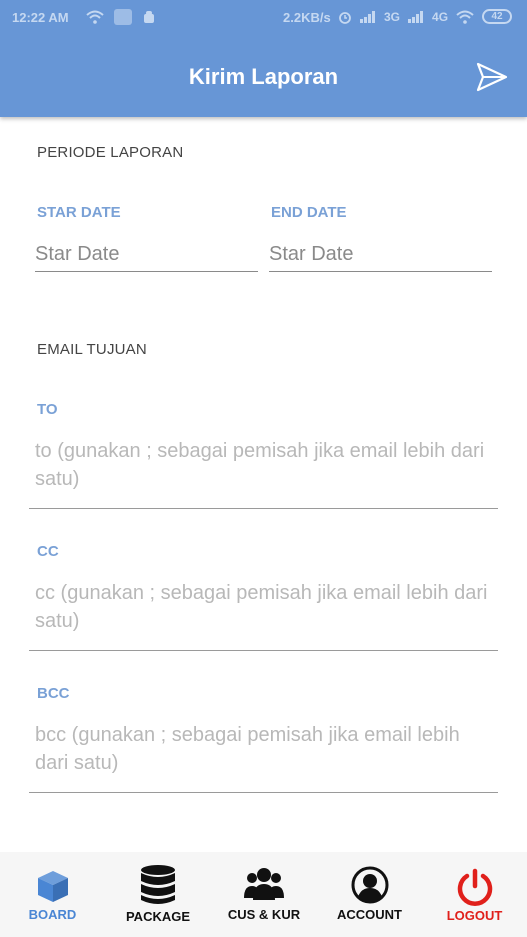  What do you see at coordinates (48, 551) in the screenshot?
I see `cc-label: CC` at bounding box center [48, 551].